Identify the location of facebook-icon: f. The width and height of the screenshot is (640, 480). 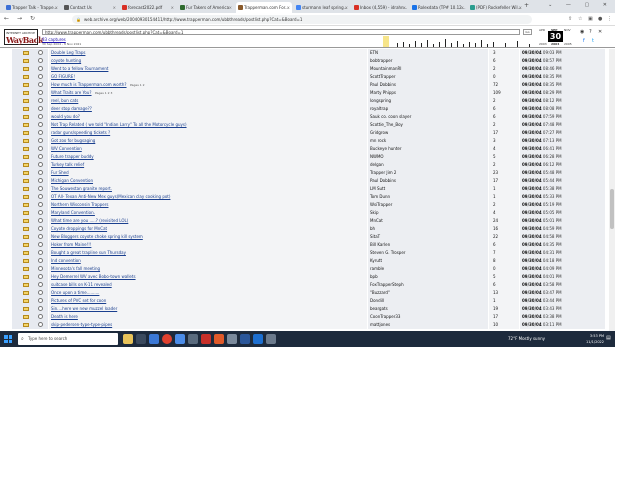
(584, 41).